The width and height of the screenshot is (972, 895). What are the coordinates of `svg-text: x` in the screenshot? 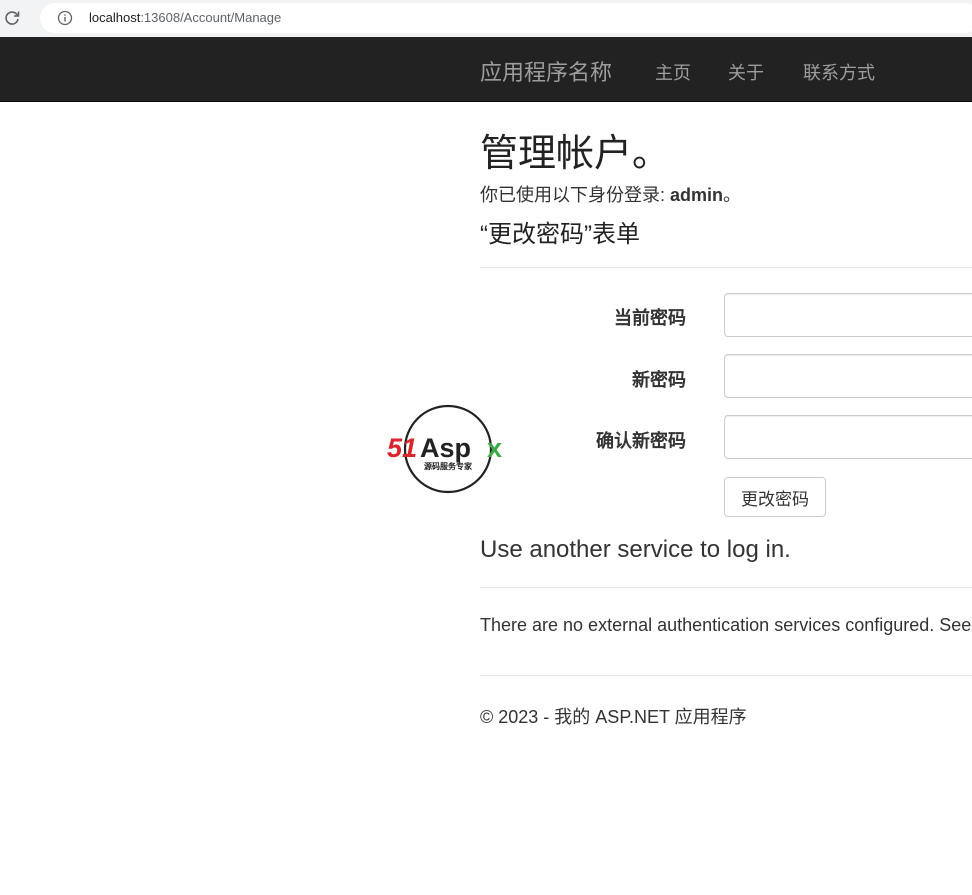 It's located at (494, 448).